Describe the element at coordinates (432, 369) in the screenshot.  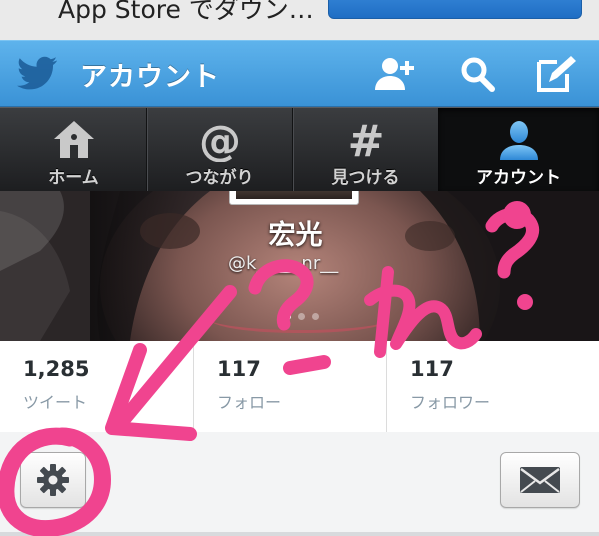
I see `followers-count: 117` at that location.